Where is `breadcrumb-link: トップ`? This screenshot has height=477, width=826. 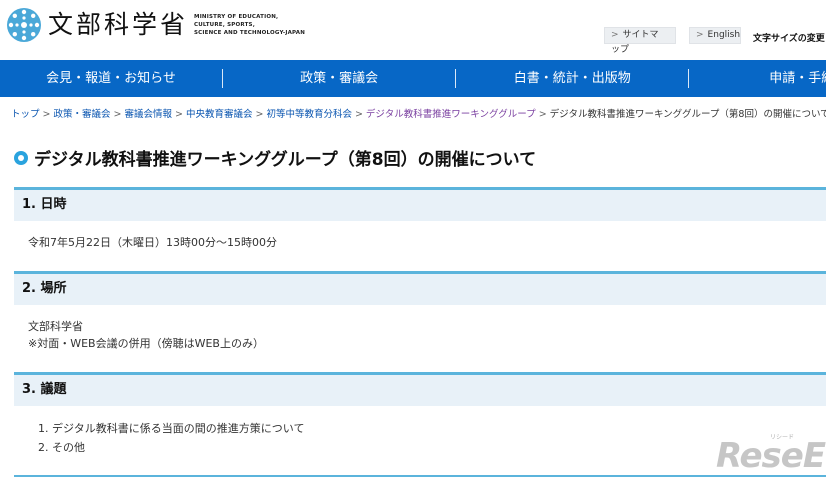
breadcrumb-link: トップ is located at coordinates (25, 114).